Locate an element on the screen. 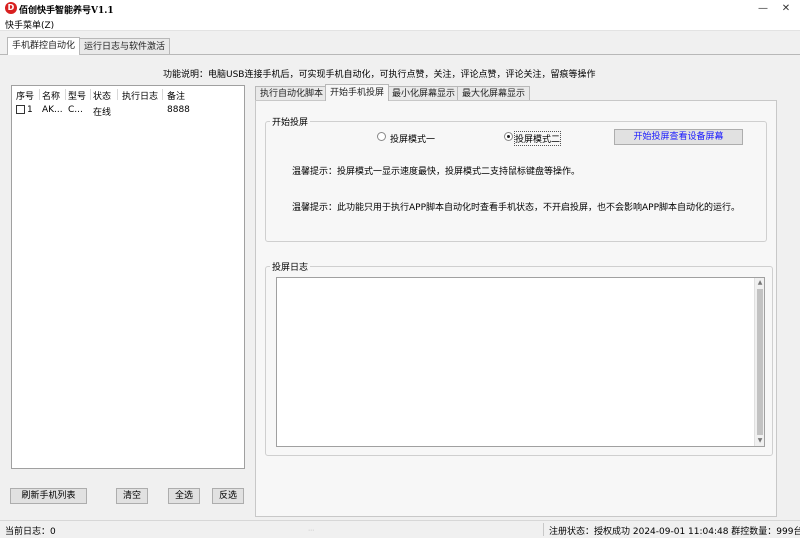 This screenshot has height=538, width=800. mode2-label: 投屏模式二 is located at coordinates (537, 138).